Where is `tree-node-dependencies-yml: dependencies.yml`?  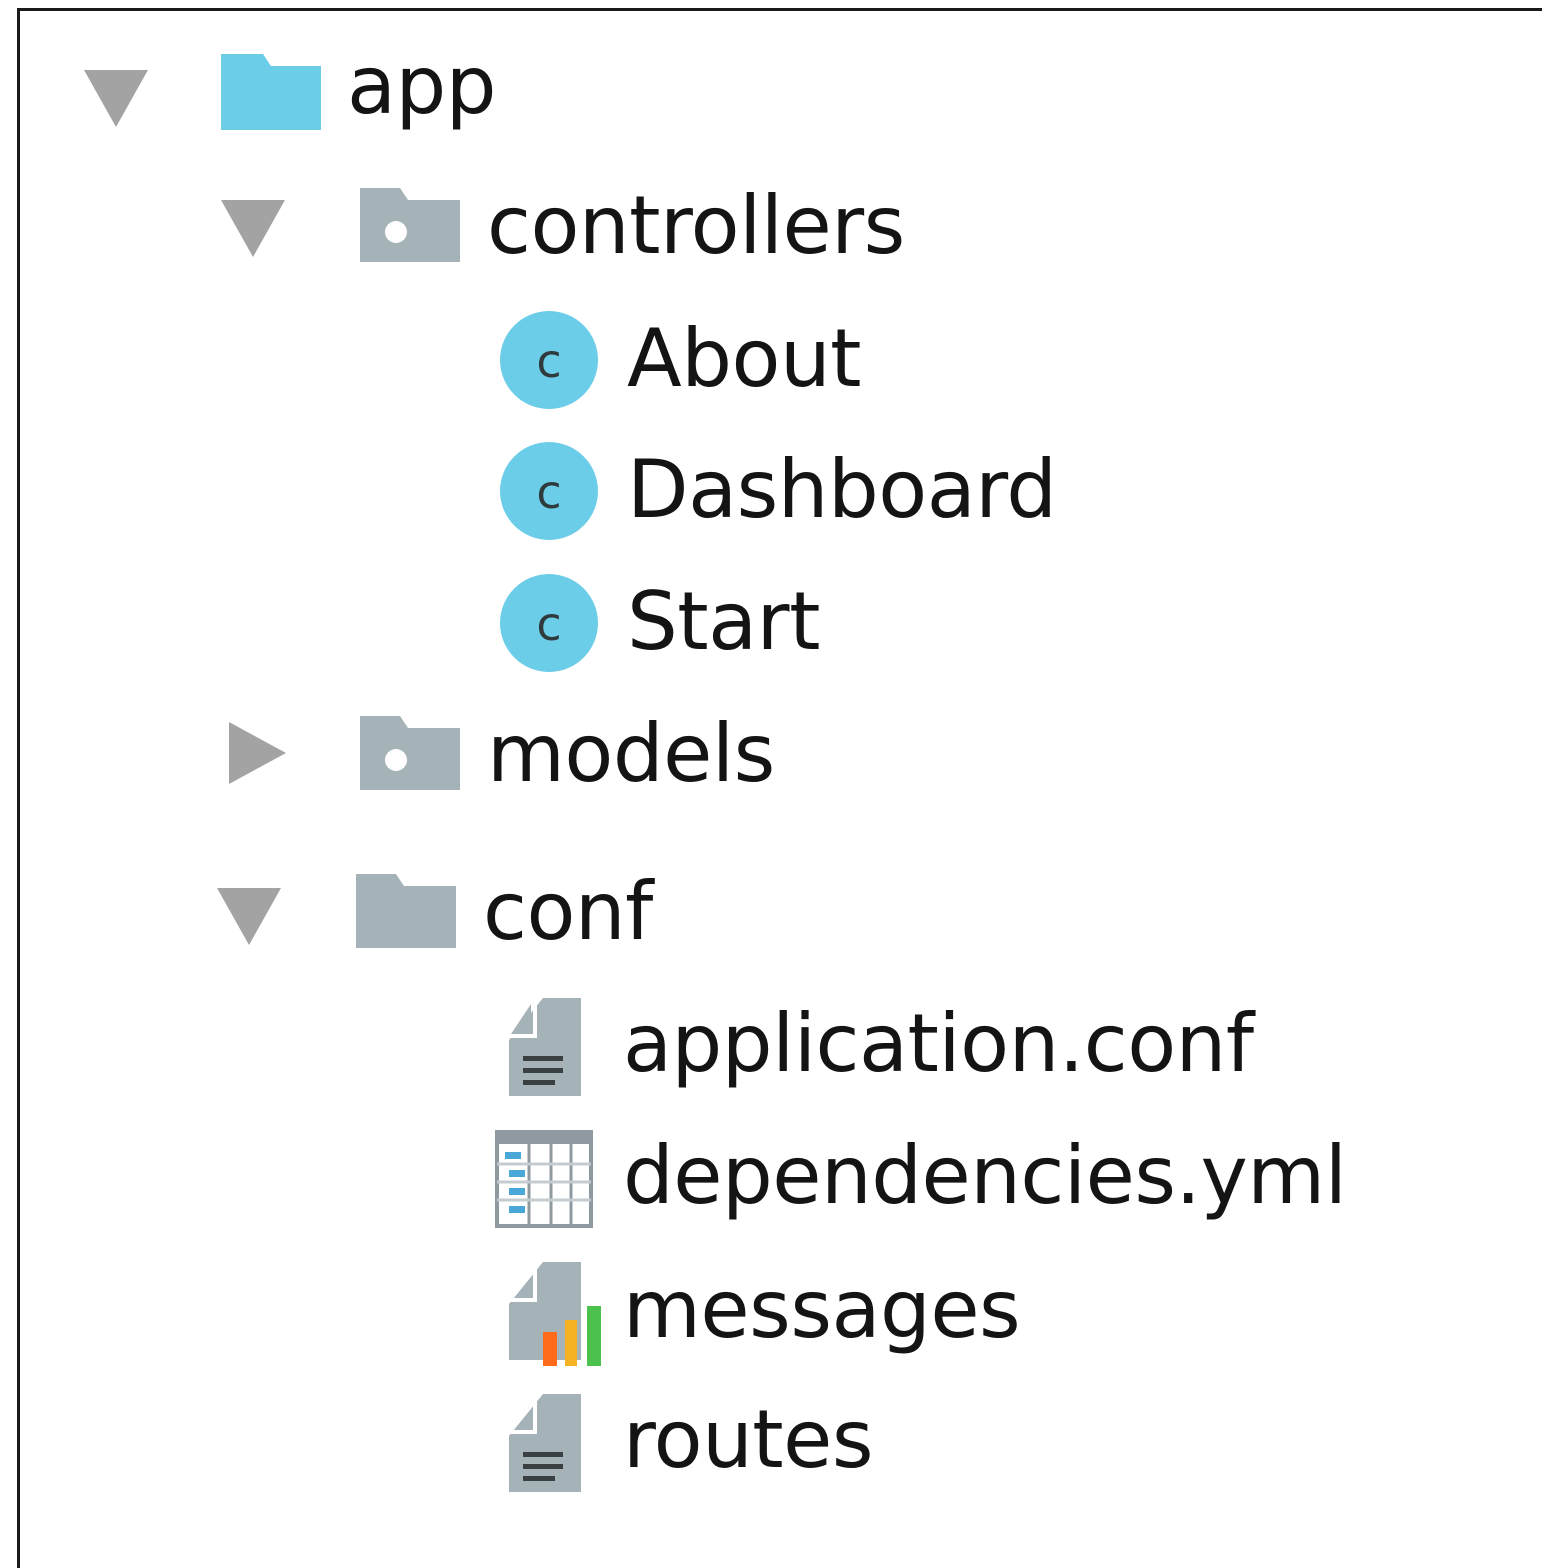
tree-node-dependencies-yml: dependencies.yml is located at coordinates (750, 1177).